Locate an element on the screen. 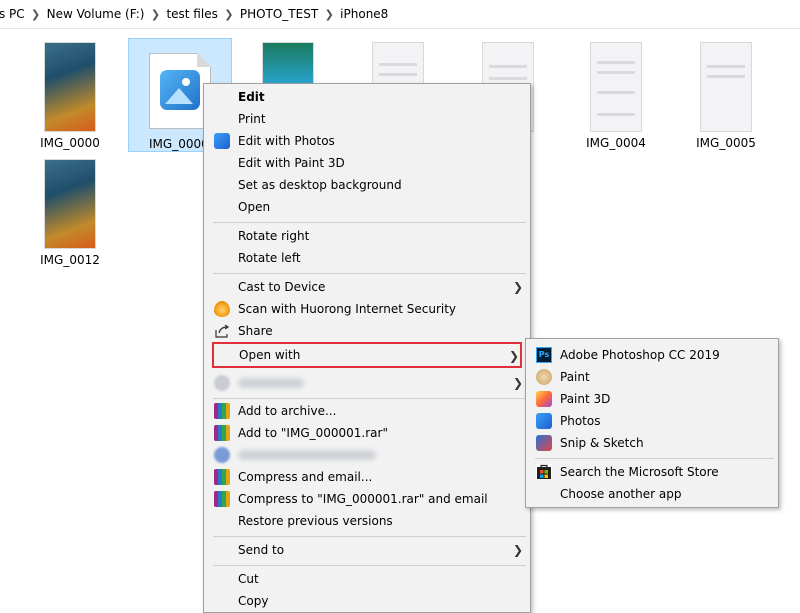  file-item: IMG_0005 is located at coordinates (726, 95).